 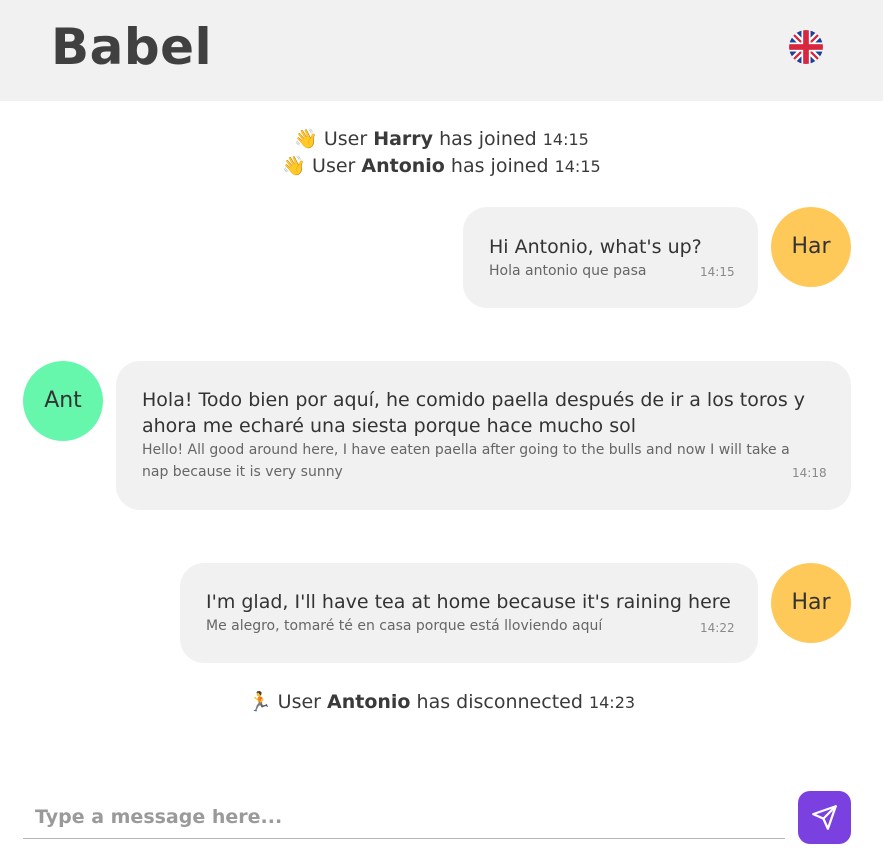 What do you see at coordinates (809, 473) in the screenshot?
I see `message-time: 14:18` at bounding box center [809, 473].